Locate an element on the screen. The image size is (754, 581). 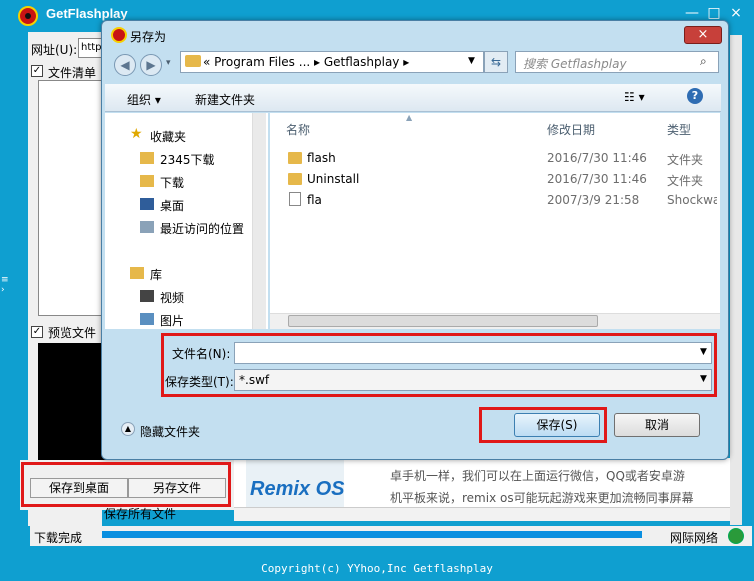
minimize-icon: — is located at coordinates (692, 13).